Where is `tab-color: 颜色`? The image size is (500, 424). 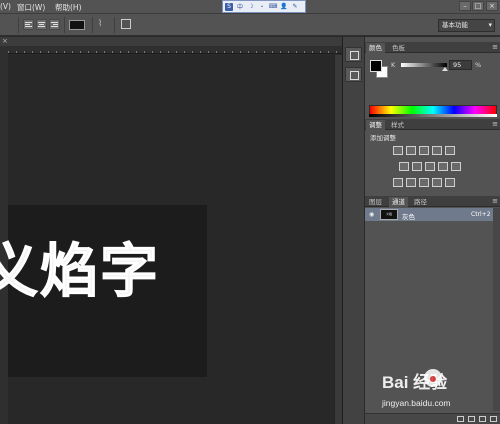
tab-color: 颜色 is located at coordinates (375, 48).